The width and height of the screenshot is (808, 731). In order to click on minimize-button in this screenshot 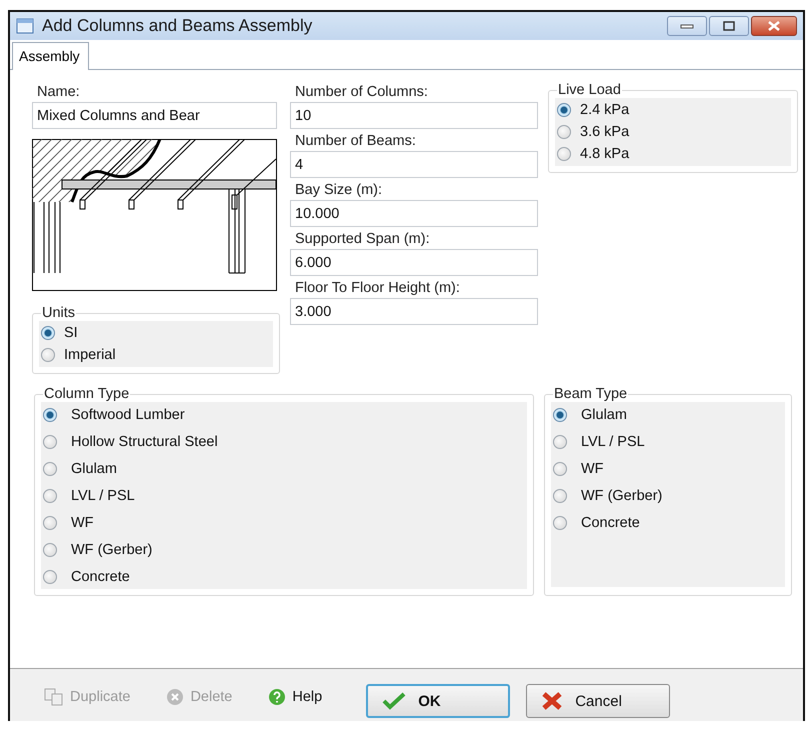, I will do `click(687, 26)`.